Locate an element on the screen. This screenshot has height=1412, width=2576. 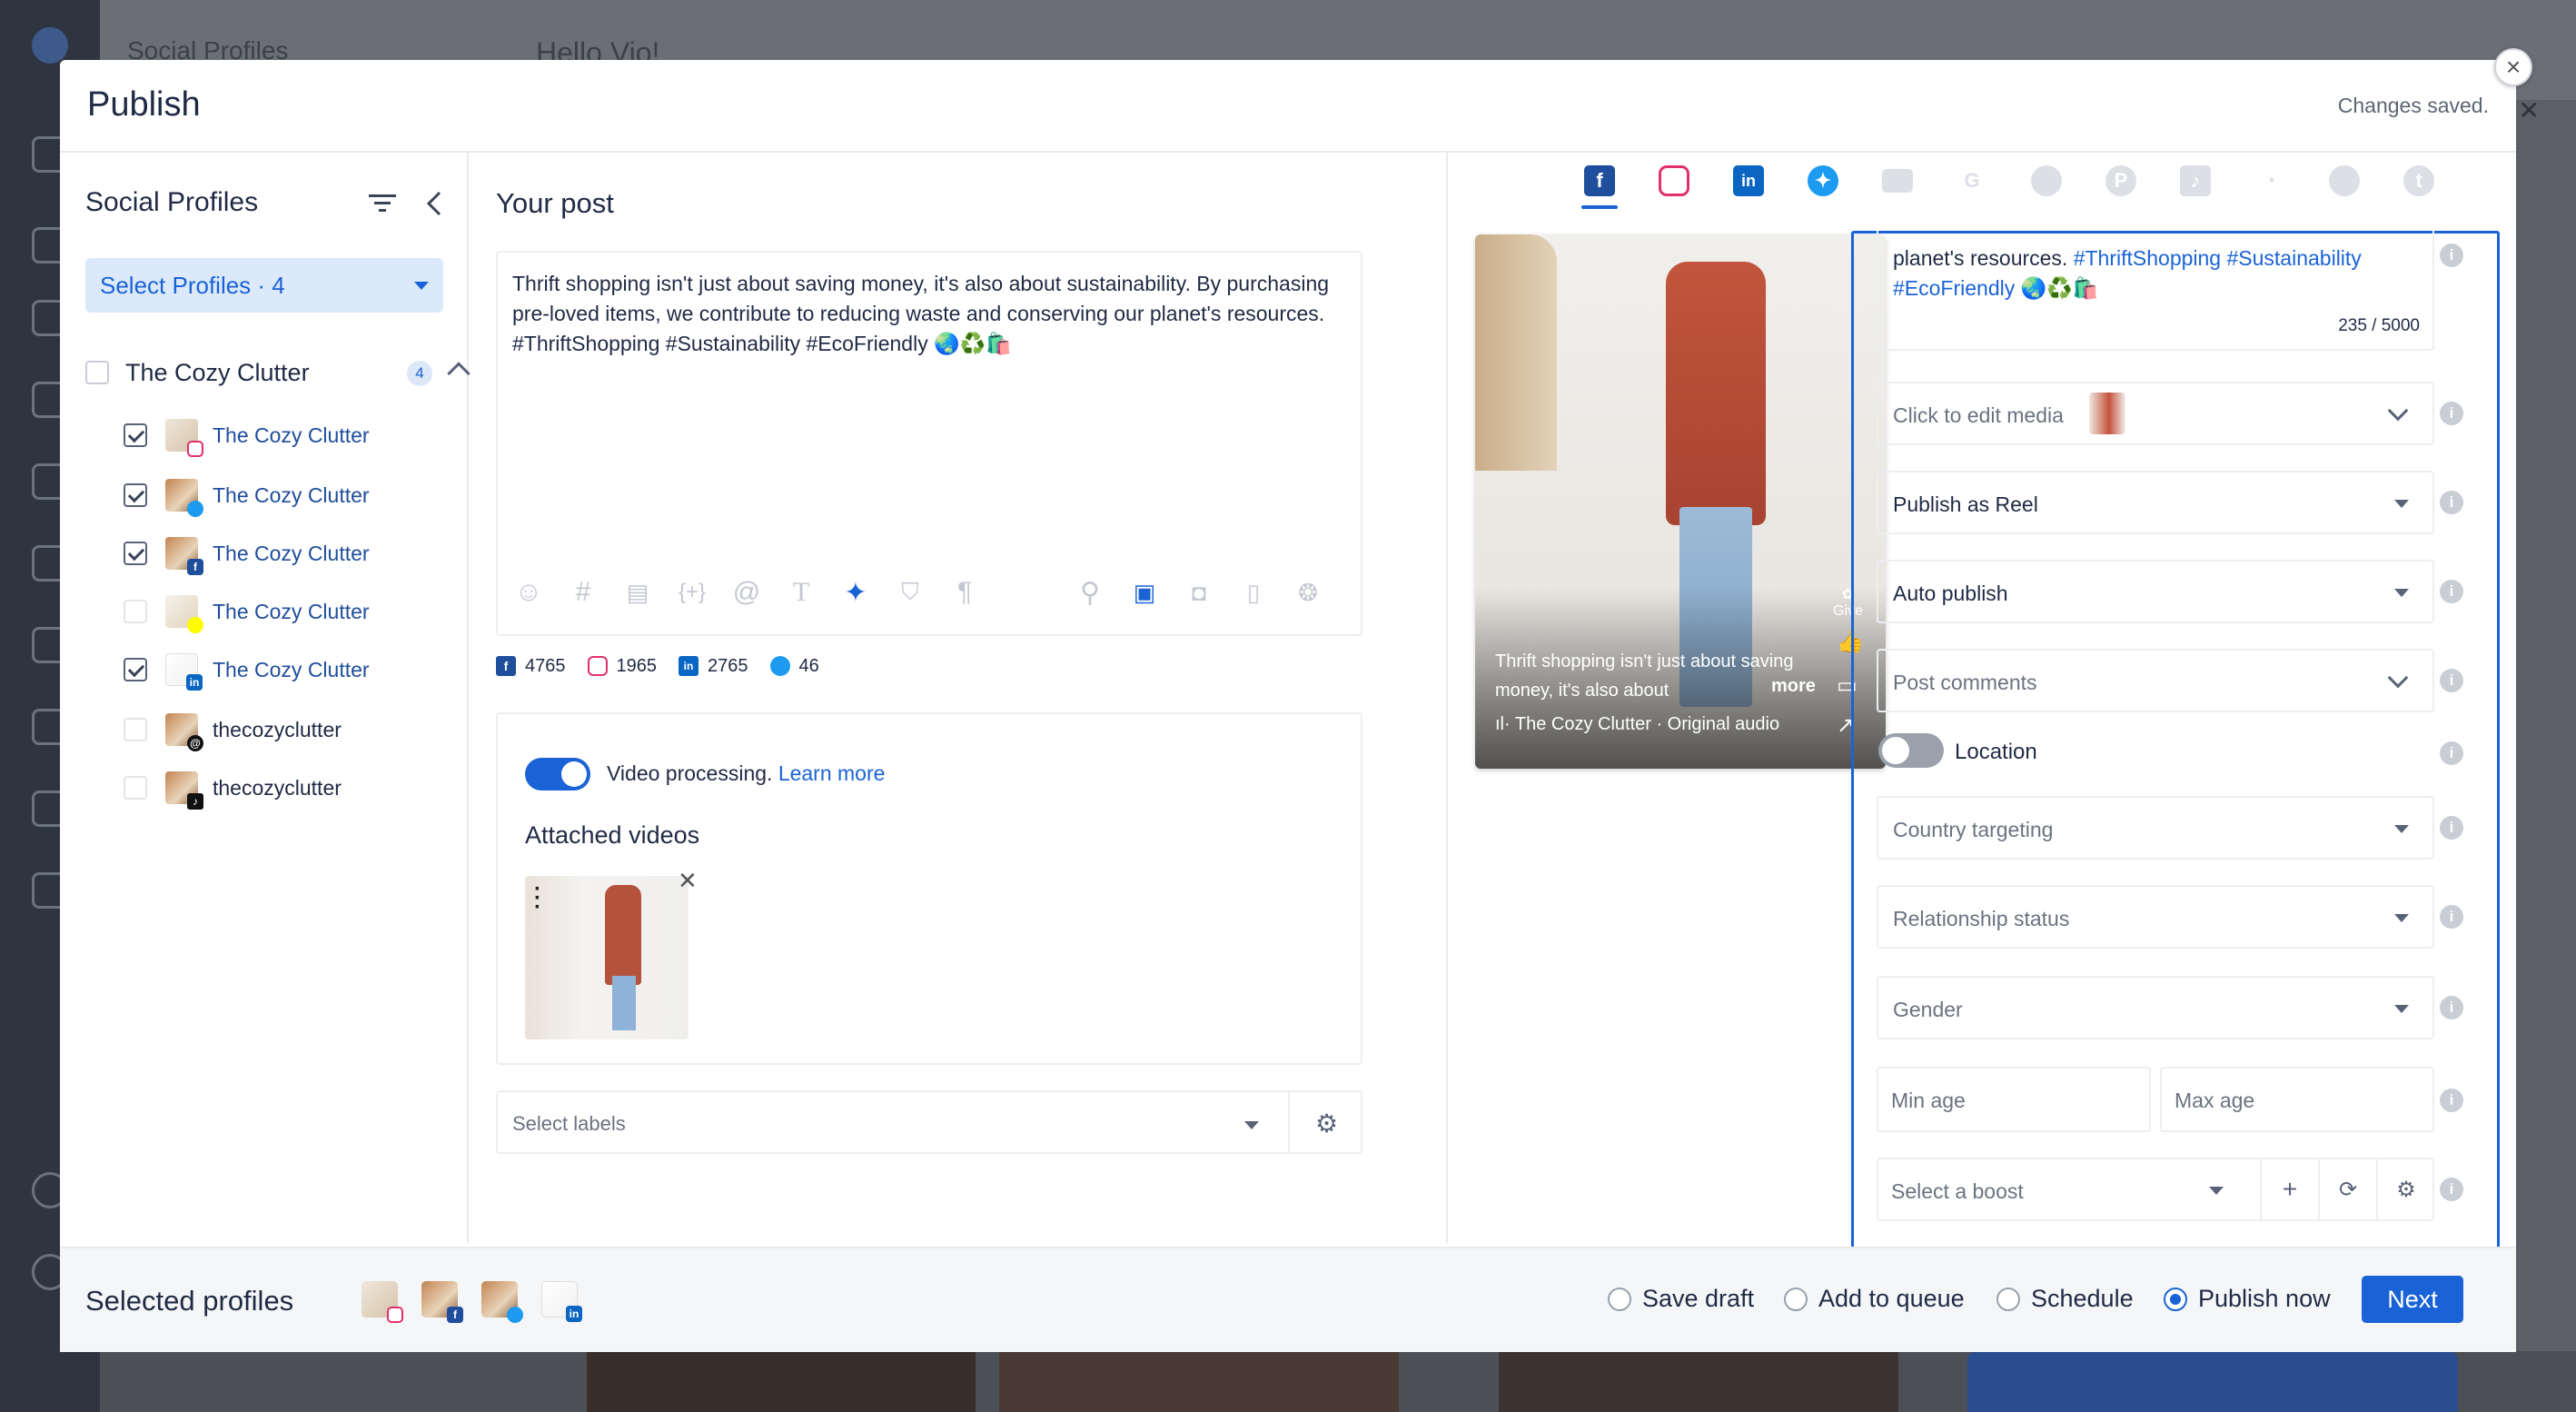
tab-google-icon: G is located at coordinates (1972, 180).